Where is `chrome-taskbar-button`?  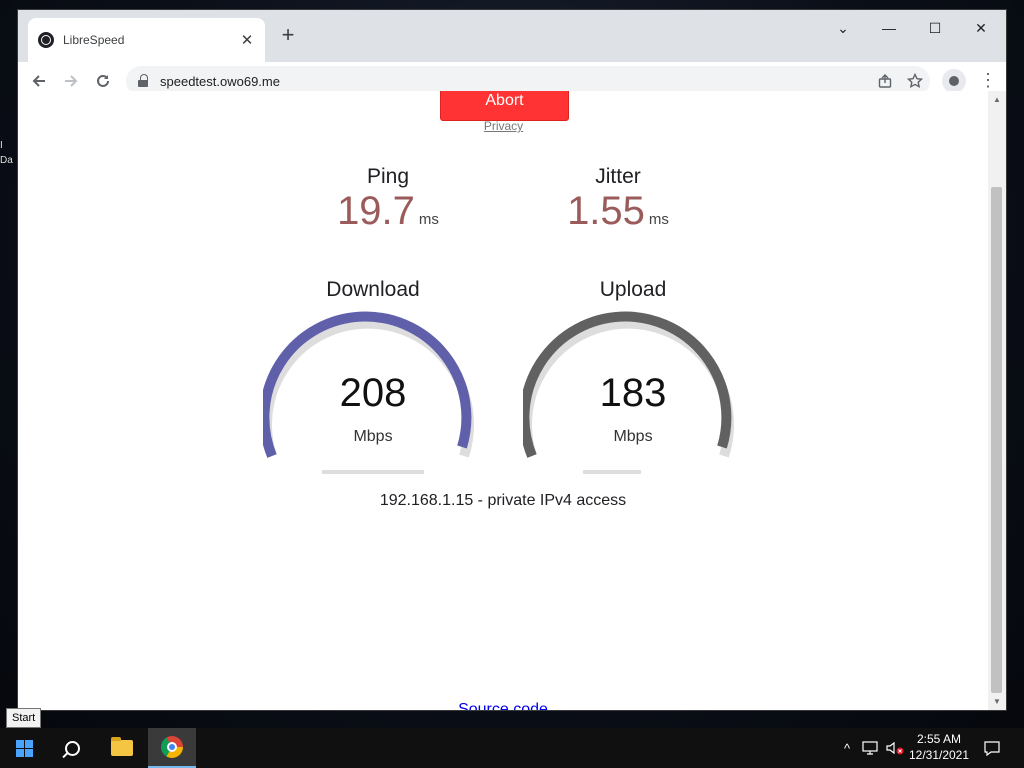 chrome-taskbar-button is located at coordinates (172, 748).